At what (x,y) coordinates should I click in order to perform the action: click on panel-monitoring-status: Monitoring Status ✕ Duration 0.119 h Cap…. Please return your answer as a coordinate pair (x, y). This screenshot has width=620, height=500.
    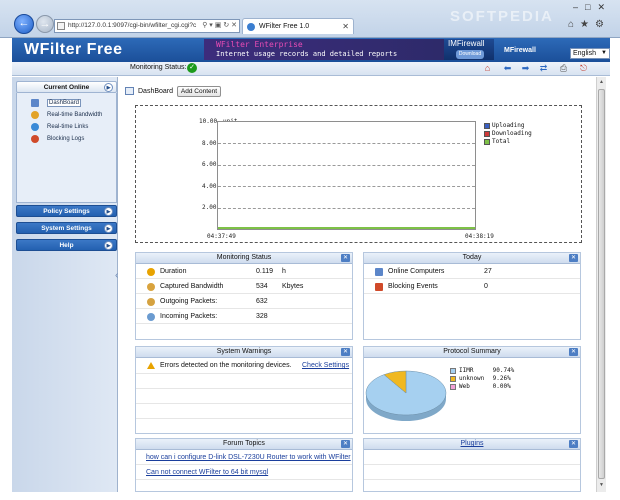
    Looking at the image, I should click on (244, 296).